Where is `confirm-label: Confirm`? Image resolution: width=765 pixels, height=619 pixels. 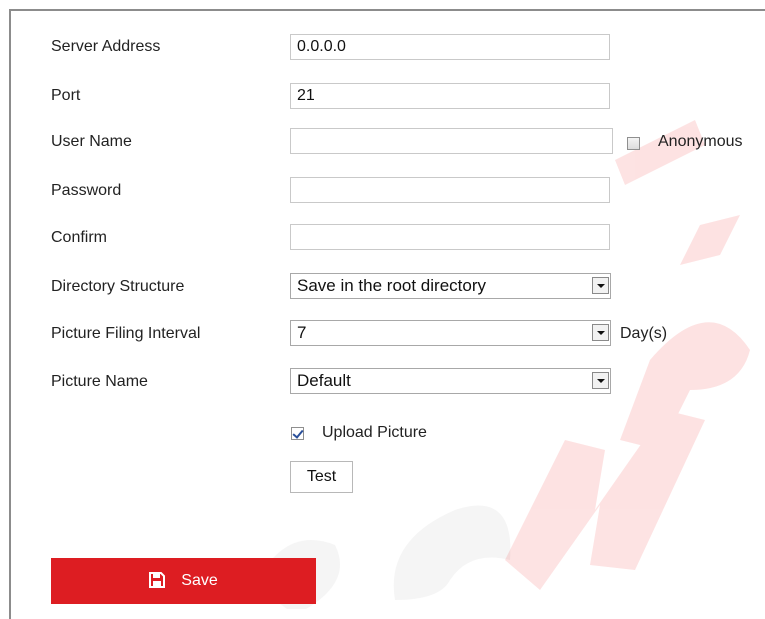 confirm-label: Confirm is located at coordinates (79, 237).